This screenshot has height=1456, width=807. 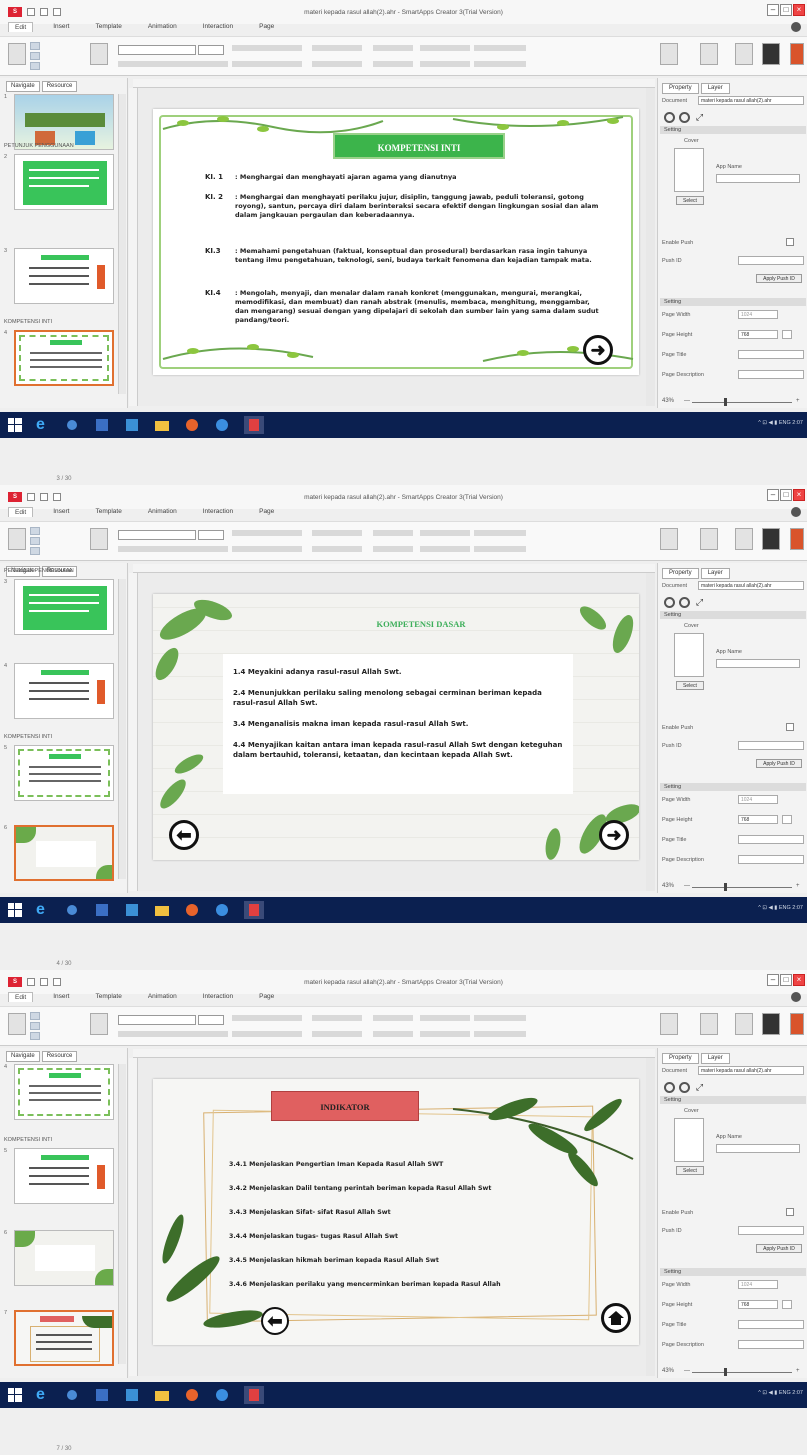 What do you see at coordinates (222, 1395) in the screenshot?
I see `app-icon` at bounding box center [222, 1395].